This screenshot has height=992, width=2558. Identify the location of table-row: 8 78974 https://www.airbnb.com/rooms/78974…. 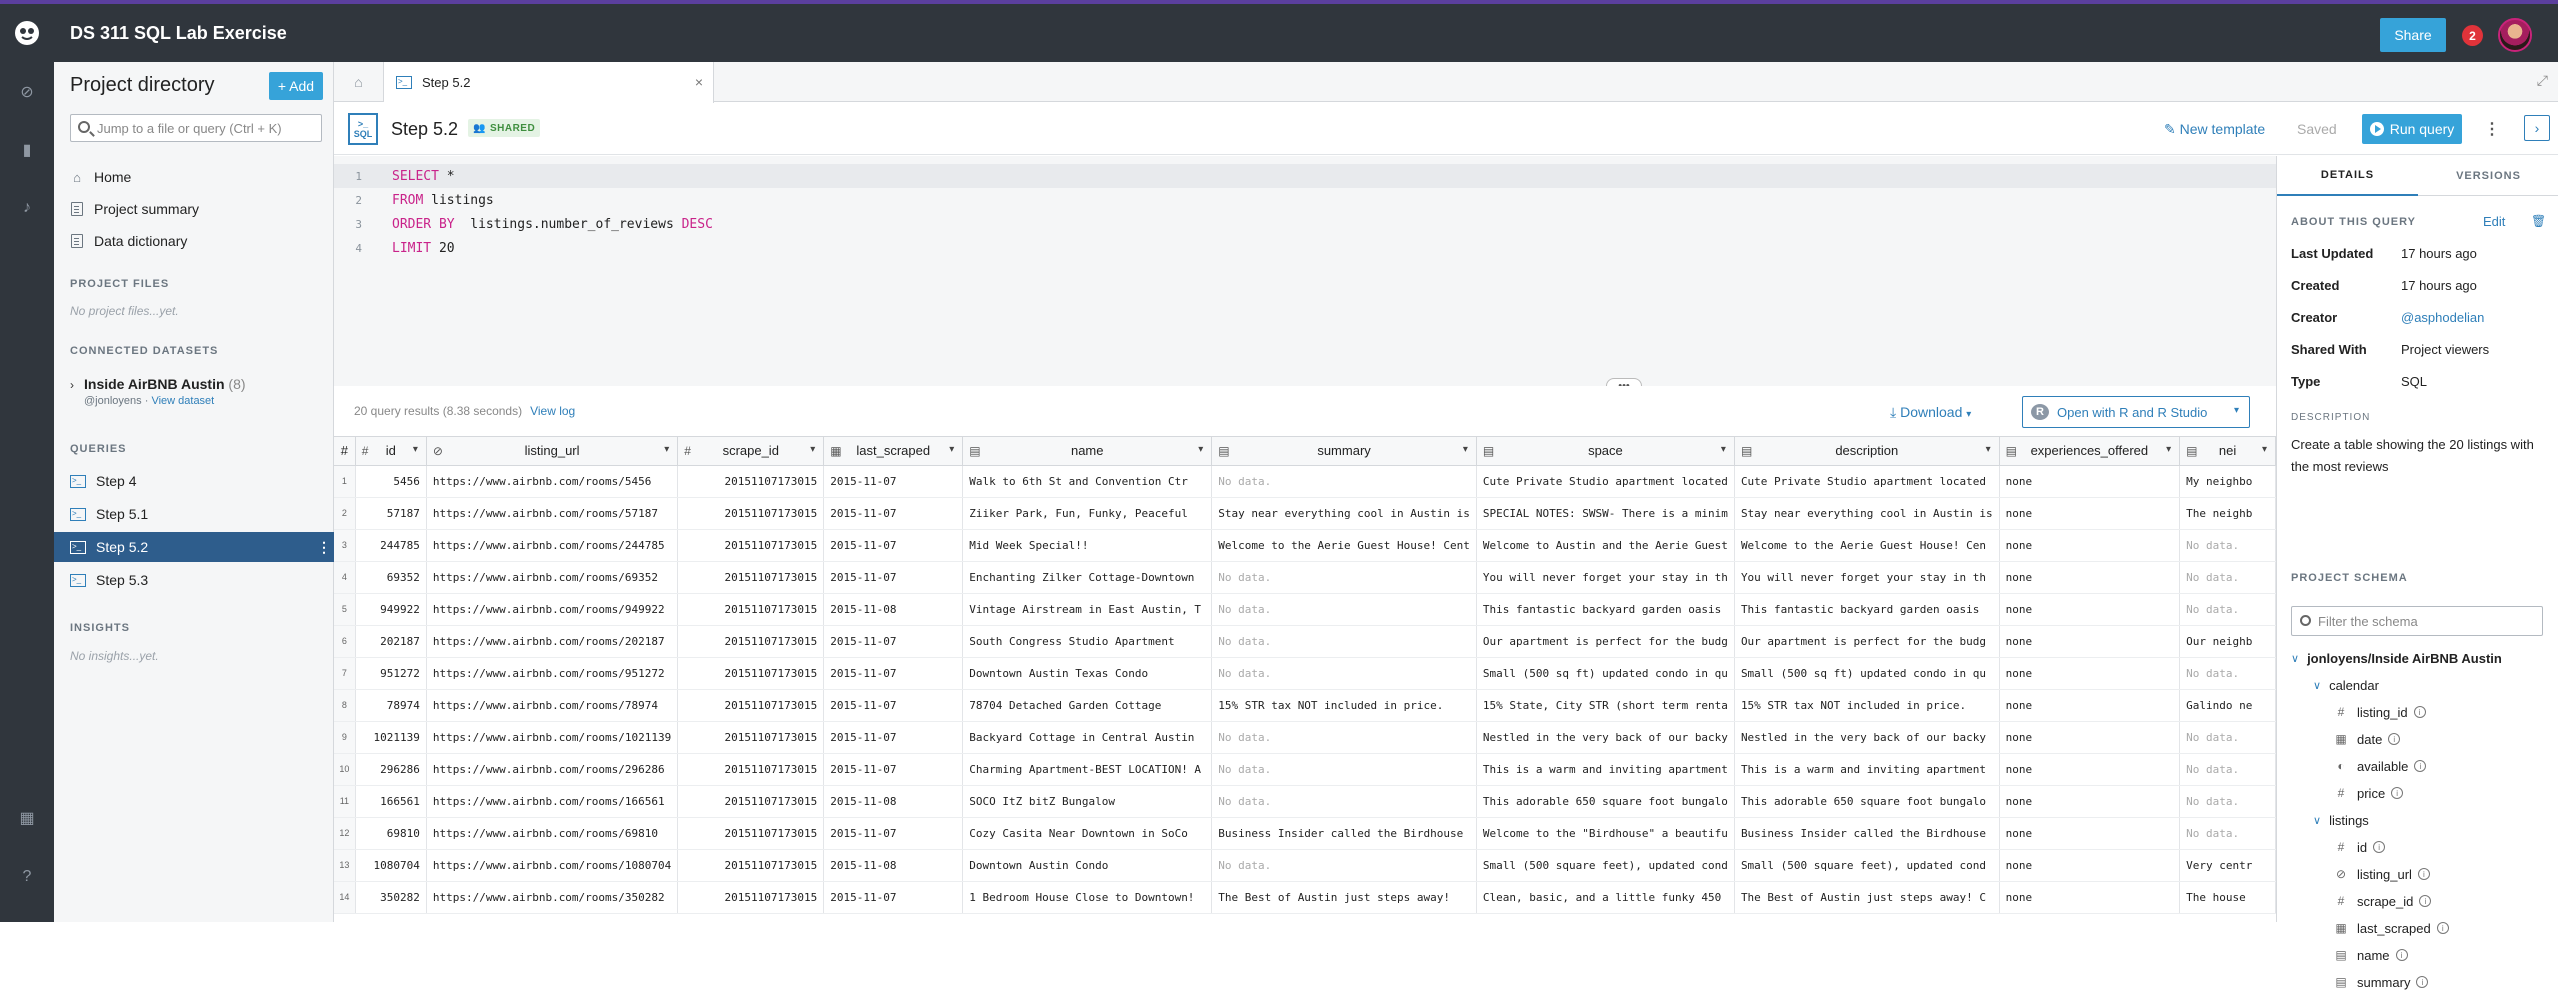
(1305, 705).